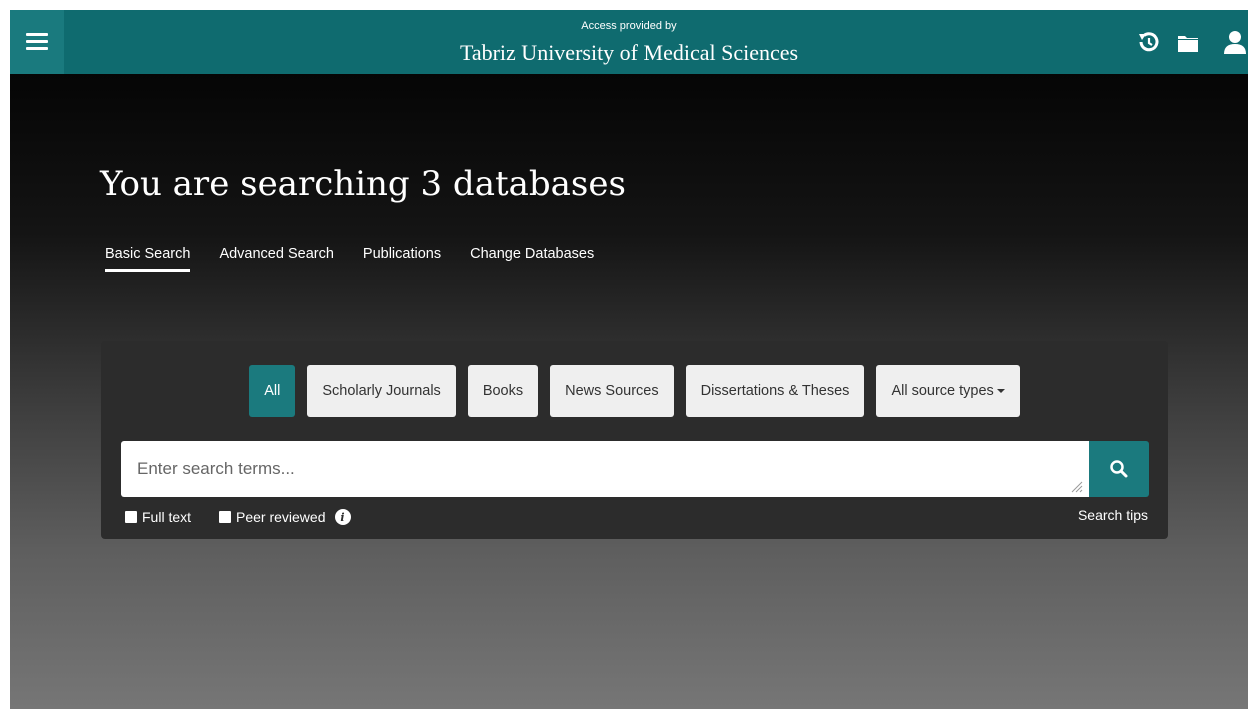 Image resolution: width=1248 pixels, height=709 pixels. I want to click on full-text-checkbox: Full text, so click(158, 517).